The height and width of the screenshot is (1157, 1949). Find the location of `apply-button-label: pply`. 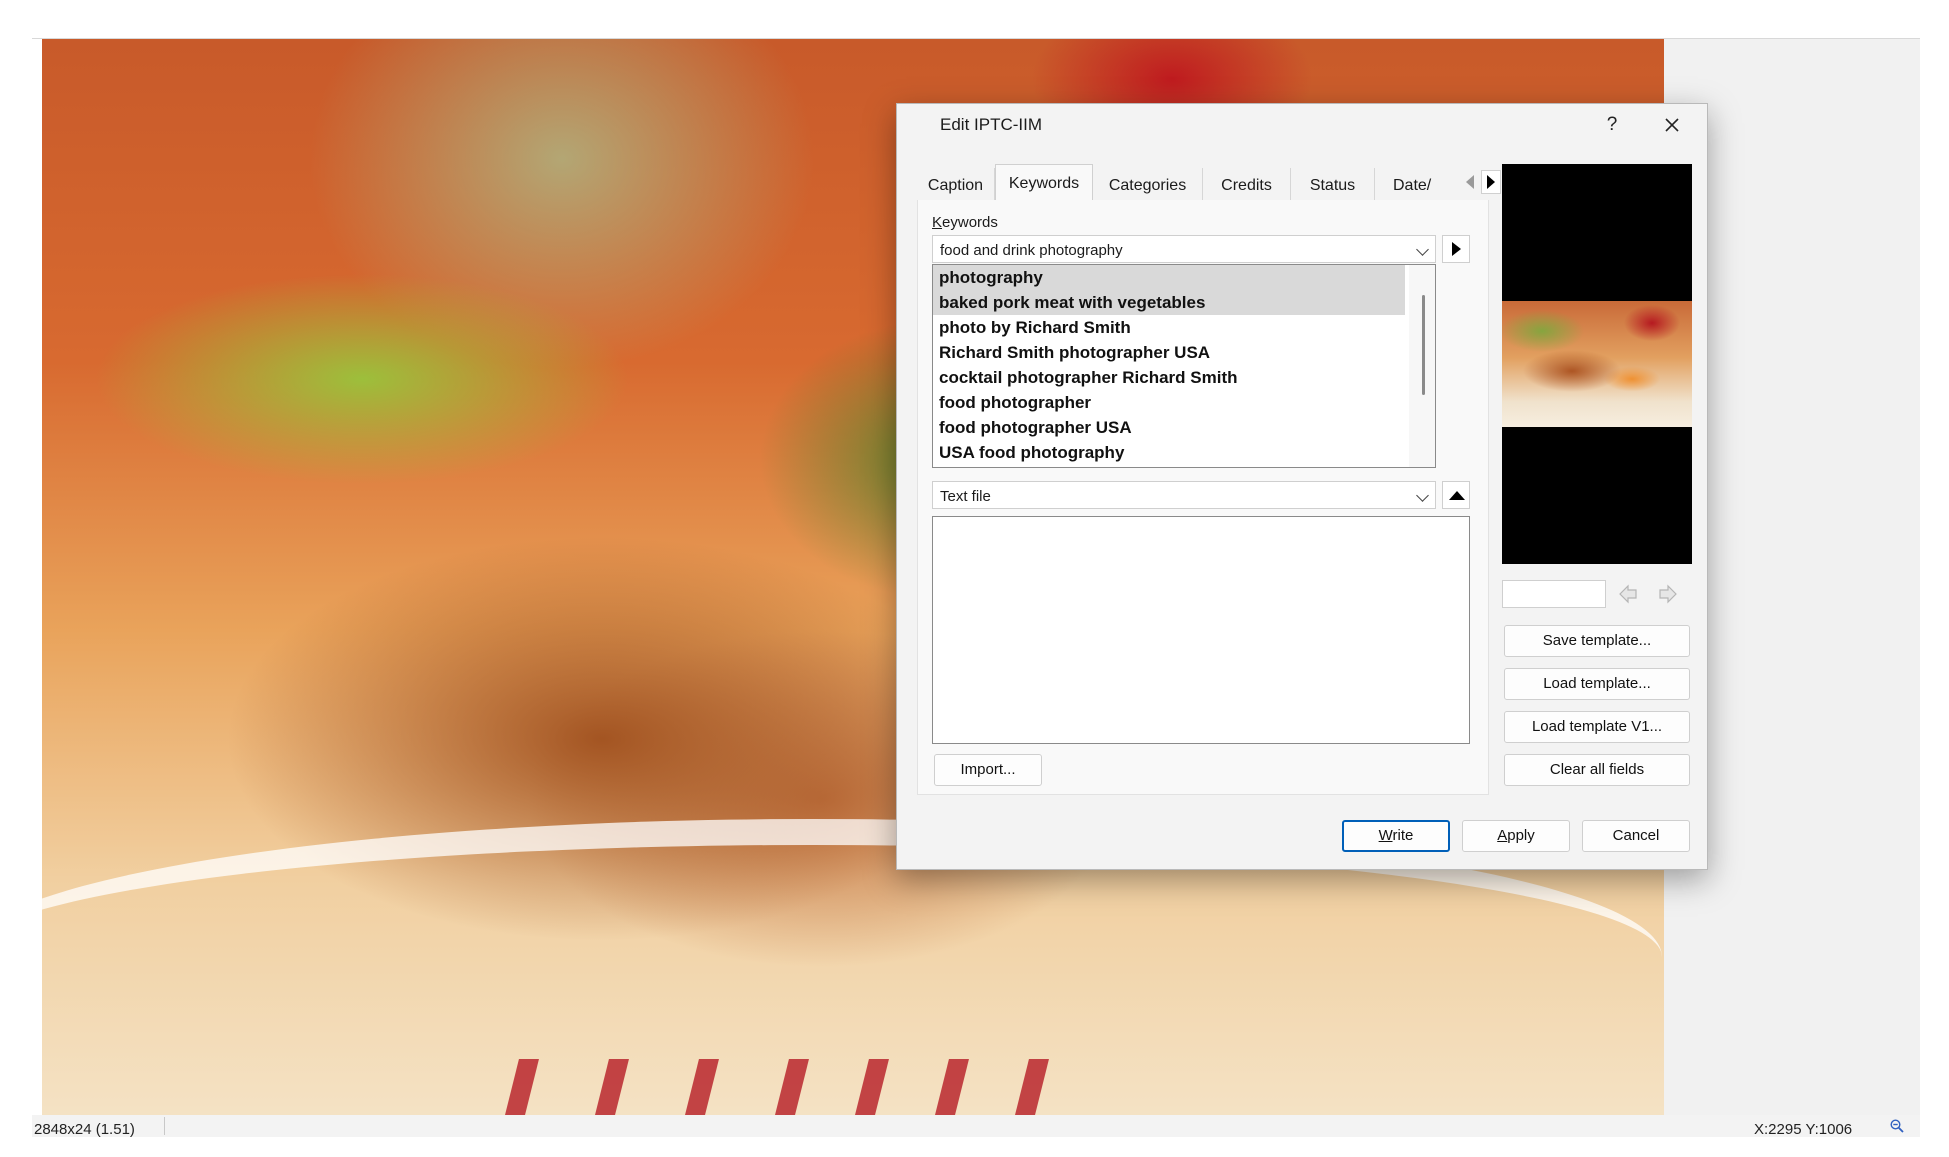

apply-button-label: pply is located at coordinates (1521, 835).